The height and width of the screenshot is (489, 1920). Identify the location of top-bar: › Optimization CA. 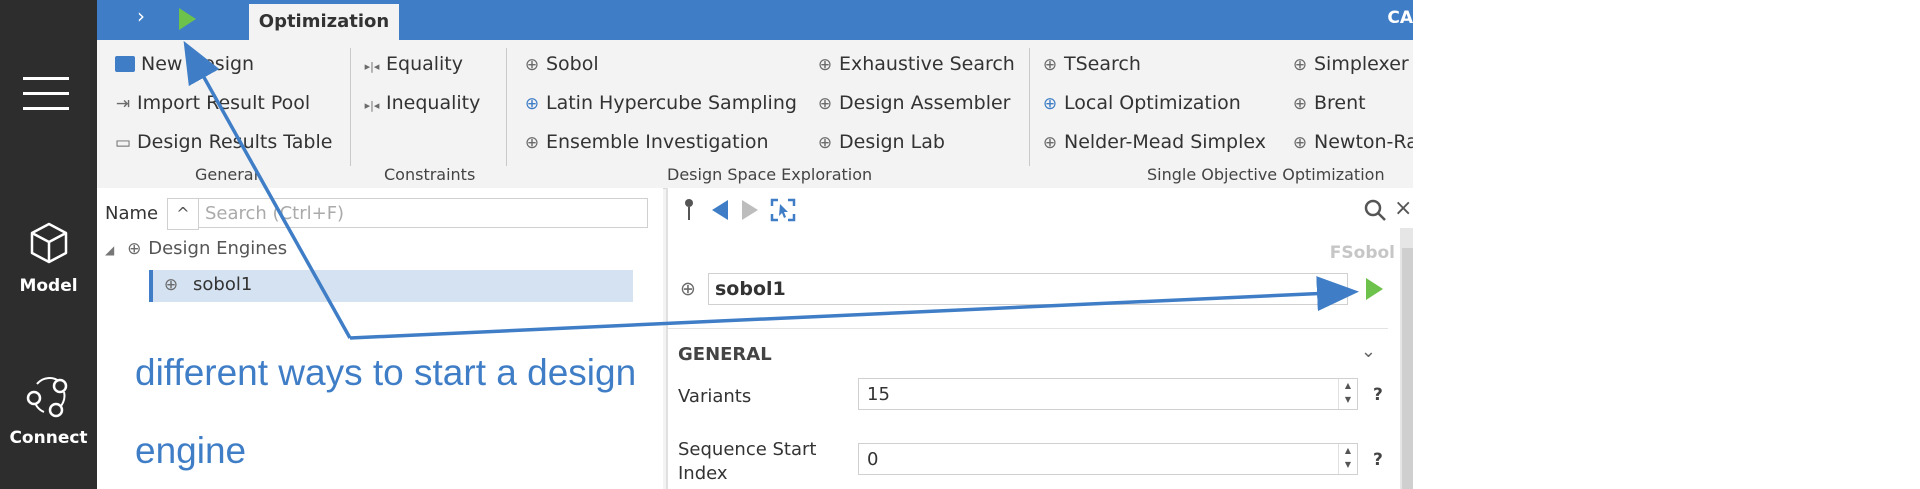
(755, 20).